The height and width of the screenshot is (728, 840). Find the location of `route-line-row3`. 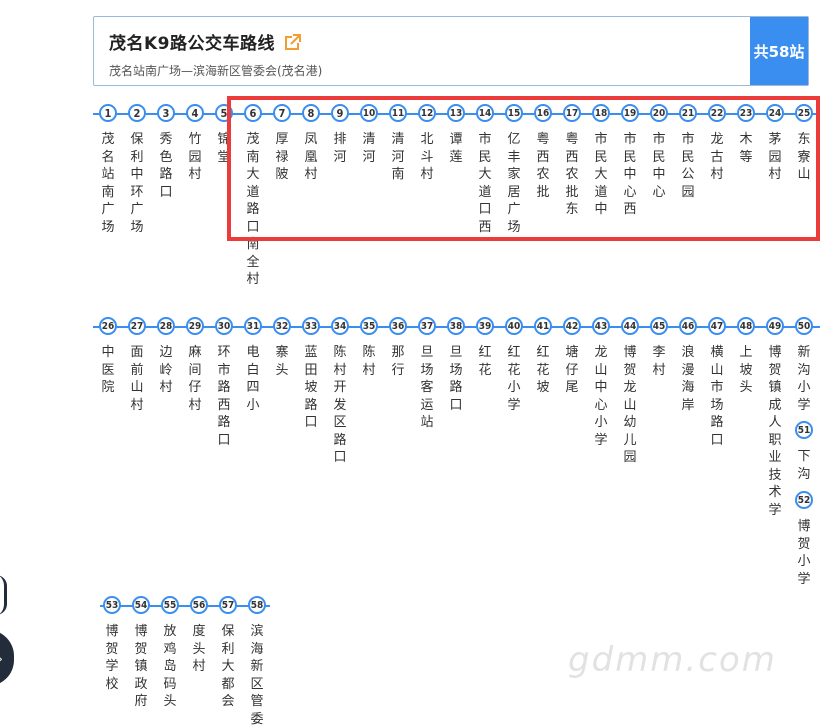

route-line-row3 is located at coordinates (185, 606).